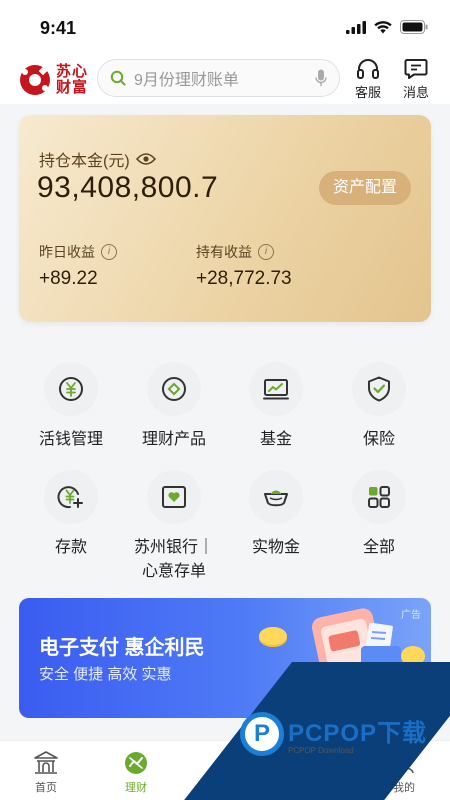 This screenshot has width=450, height=800. Describe the element at coordinates (416, 79) in the screenshot. I see `messages-button: 消息` at that location.